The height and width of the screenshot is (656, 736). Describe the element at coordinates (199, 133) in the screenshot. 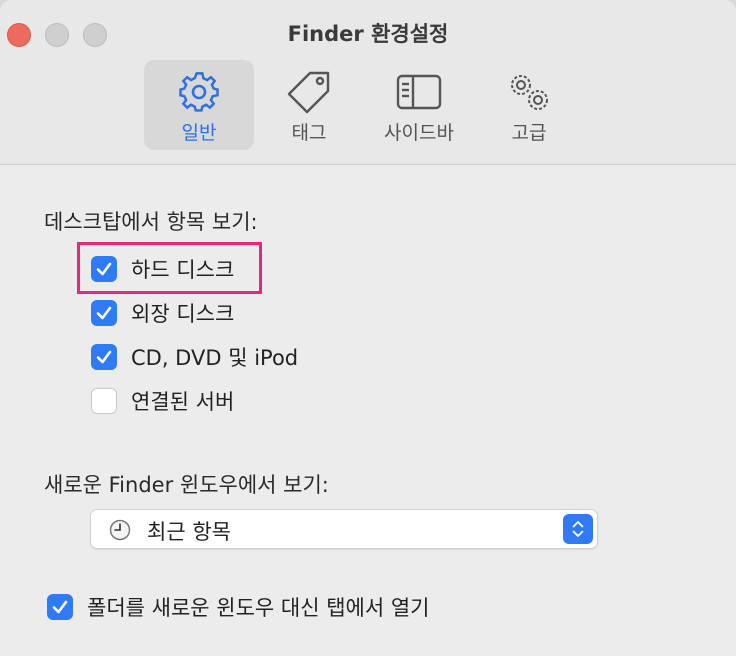

I see `tab-label: 일반` at that location.